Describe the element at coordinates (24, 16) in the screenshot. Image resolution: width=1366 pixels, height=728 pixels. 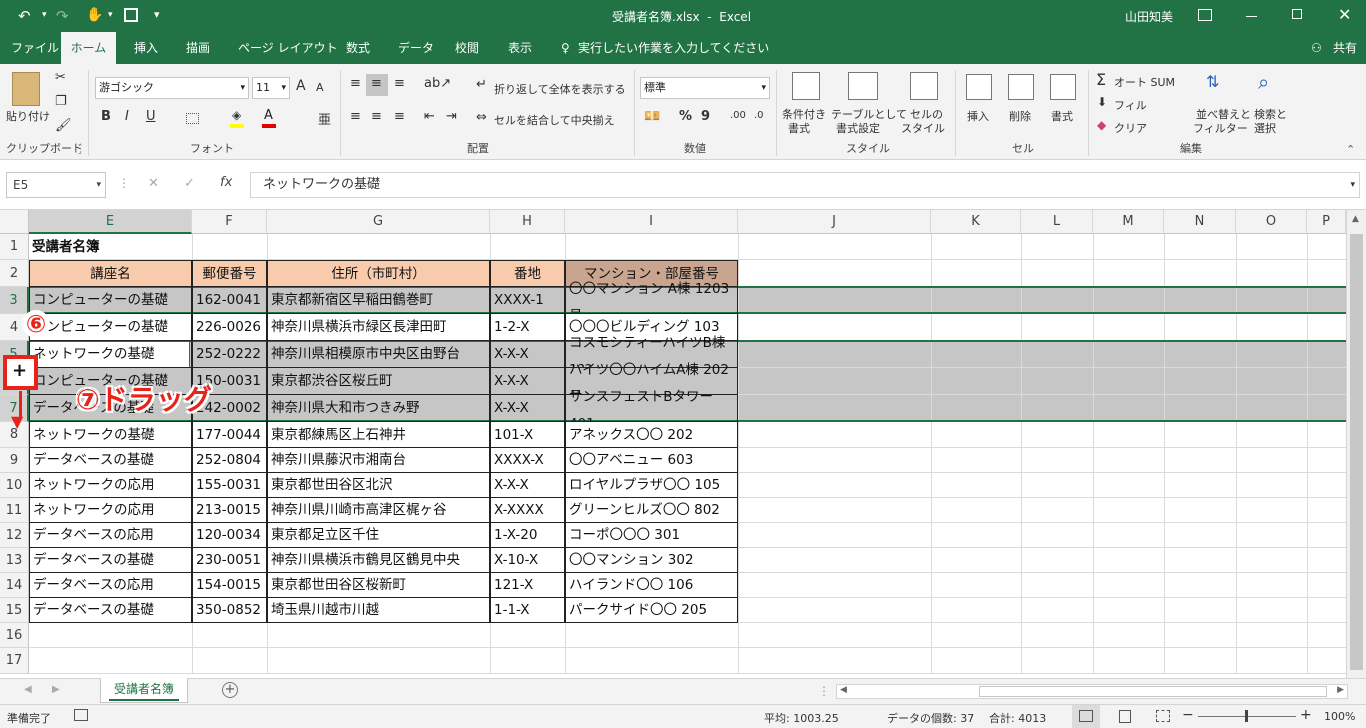
I see `undo-icon: ↶` at that location.